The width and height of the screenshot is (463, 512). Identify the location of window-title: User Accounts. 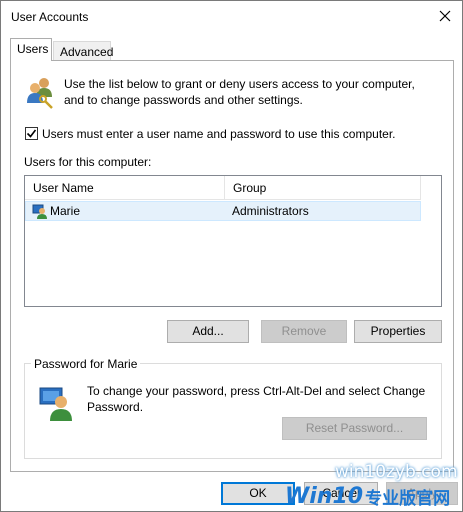
(50, 17).